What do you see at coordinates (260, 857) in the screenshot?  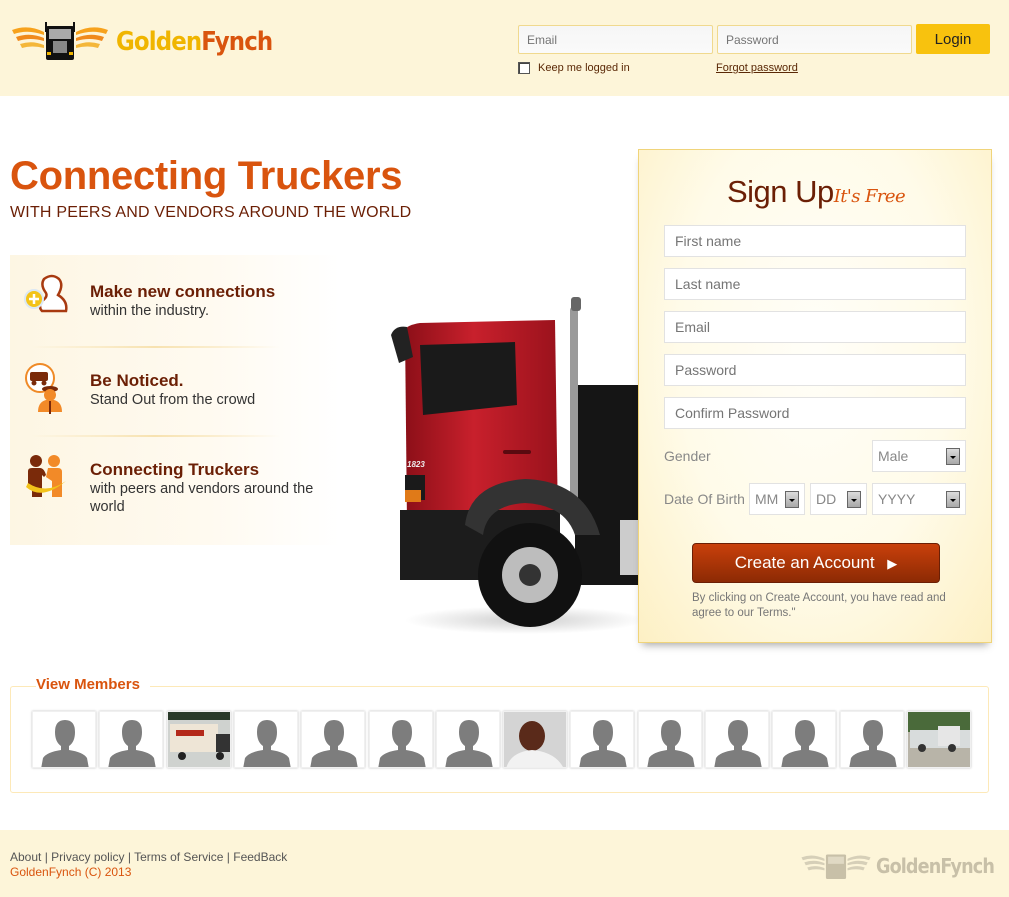 I see `footer-link-feedback: FeedBack` at bounding box center [260, 857].